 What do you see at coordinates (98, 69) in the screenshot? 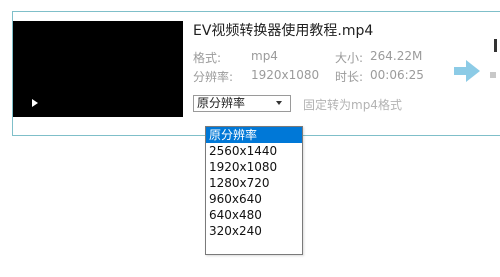
I see `video-thumbnail` at bounding box center [98, 69].